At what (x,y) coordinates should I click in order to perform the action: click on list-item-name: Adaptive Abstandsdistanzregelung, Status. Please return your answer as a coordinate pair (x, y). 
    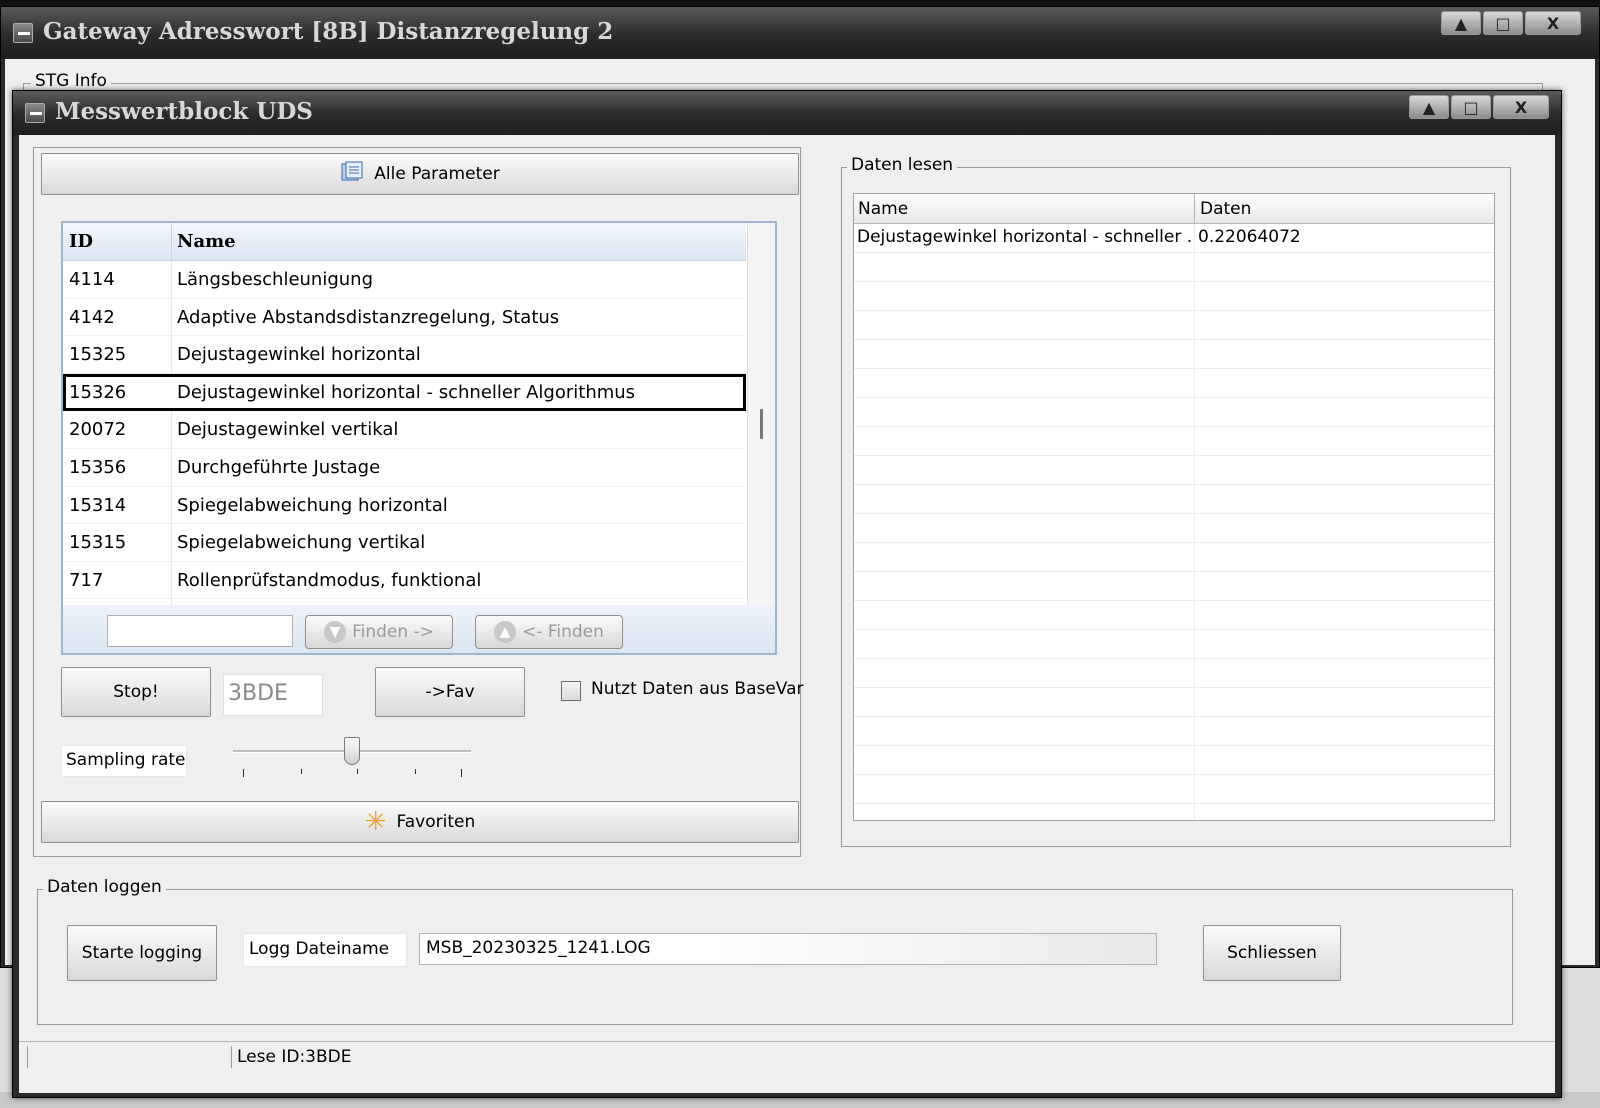
    Looking at the image, I should click on (368, 317).